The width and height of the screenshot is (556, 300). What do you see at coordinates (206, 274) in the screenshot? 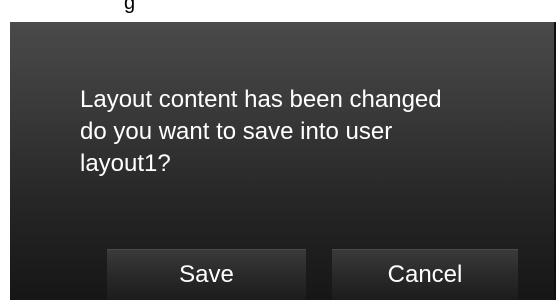
I see `save-button: Save` at bounding box center [206, 274].